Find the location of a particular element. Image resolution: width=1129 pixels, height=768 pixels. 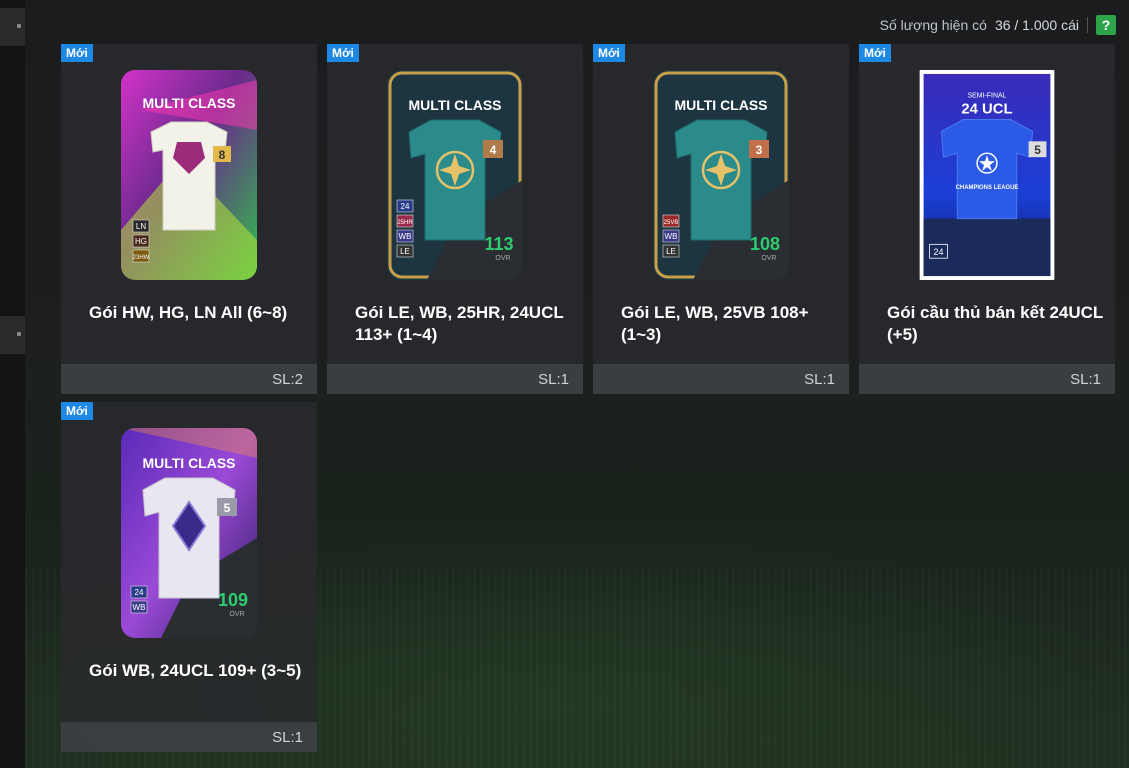

pack-card-image: 3 MULTI CLASS 25VB WB LE 108 OVR is located at coordinates (721, 175).